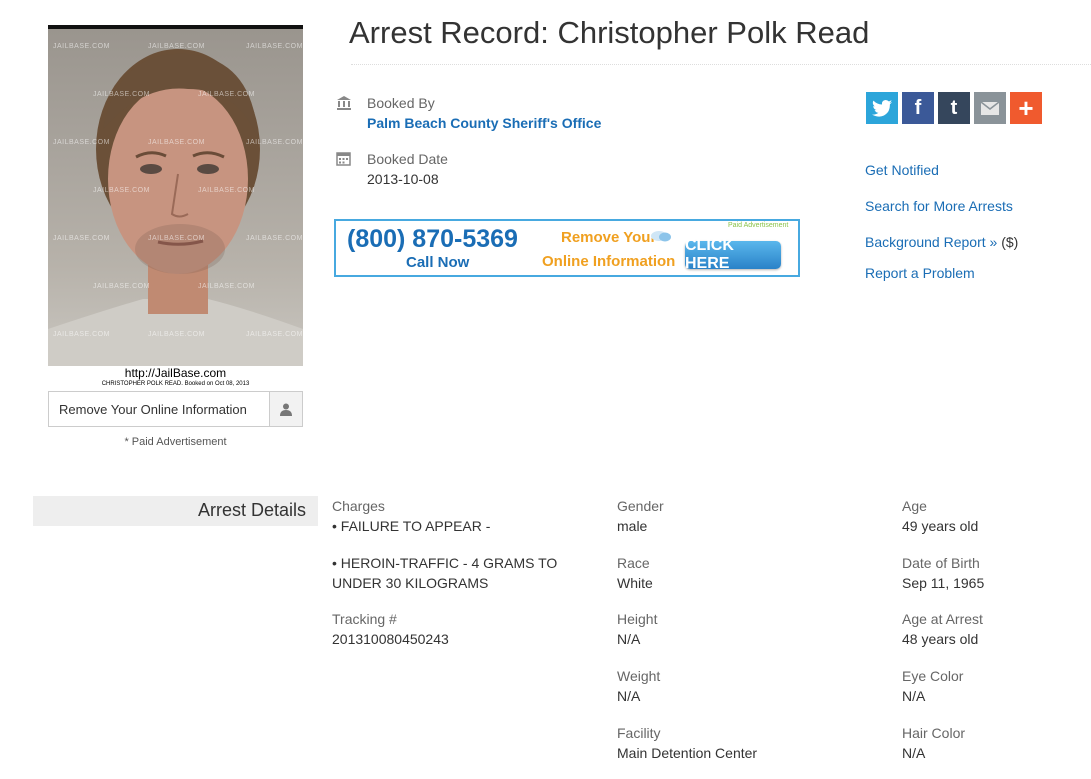 This screenshot has height=779, width=1091. What do you see at coordinates (1010, 242) in the screenshot?
I see `background-report-price: ($)` at bounding box center [1010, 242].